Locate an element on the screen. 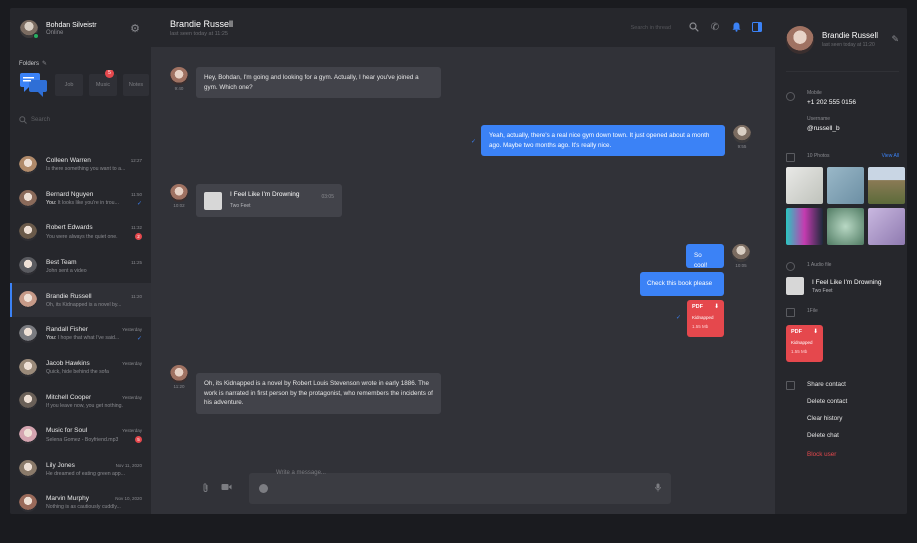 The height and width of the screenshot is (543, 917). chat-preview: You were always the quiet one. is located at coordinates (82, 237).